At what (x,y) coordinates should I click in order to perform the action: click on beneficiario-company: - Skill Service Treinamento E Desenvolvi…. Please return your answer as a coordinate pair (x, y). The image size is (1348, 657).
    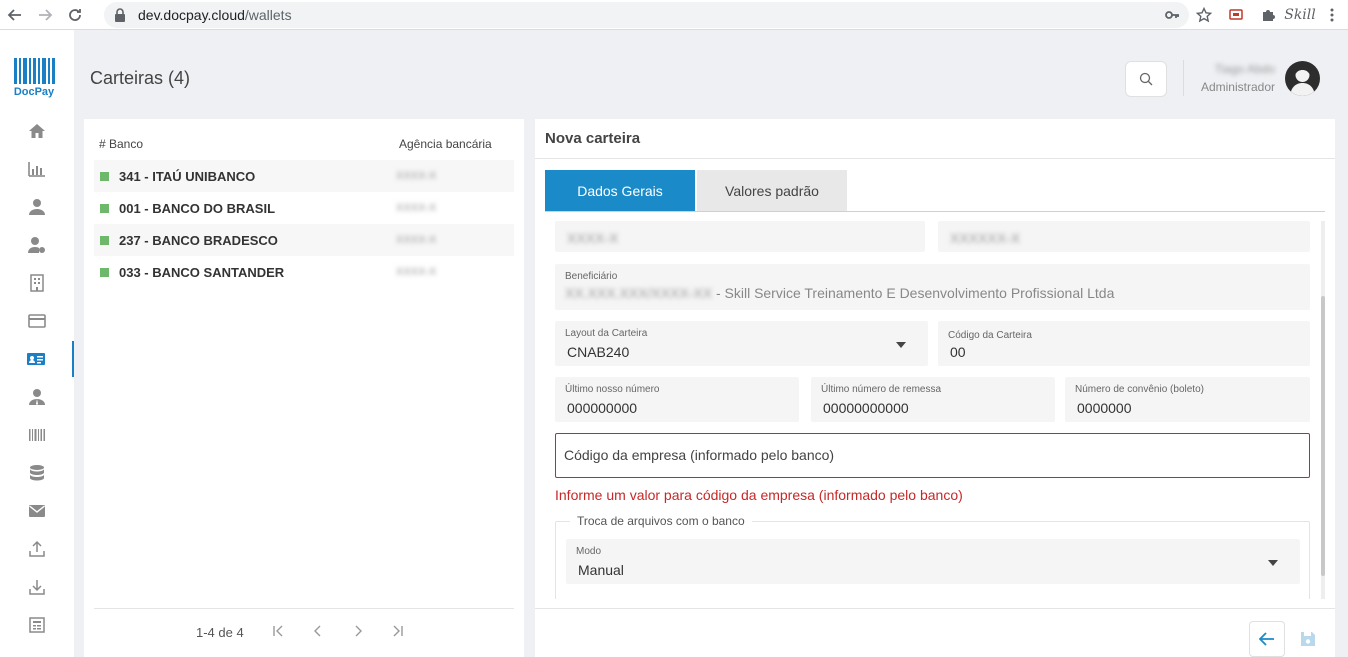
    Looking at the image, I should click on (913, 293).